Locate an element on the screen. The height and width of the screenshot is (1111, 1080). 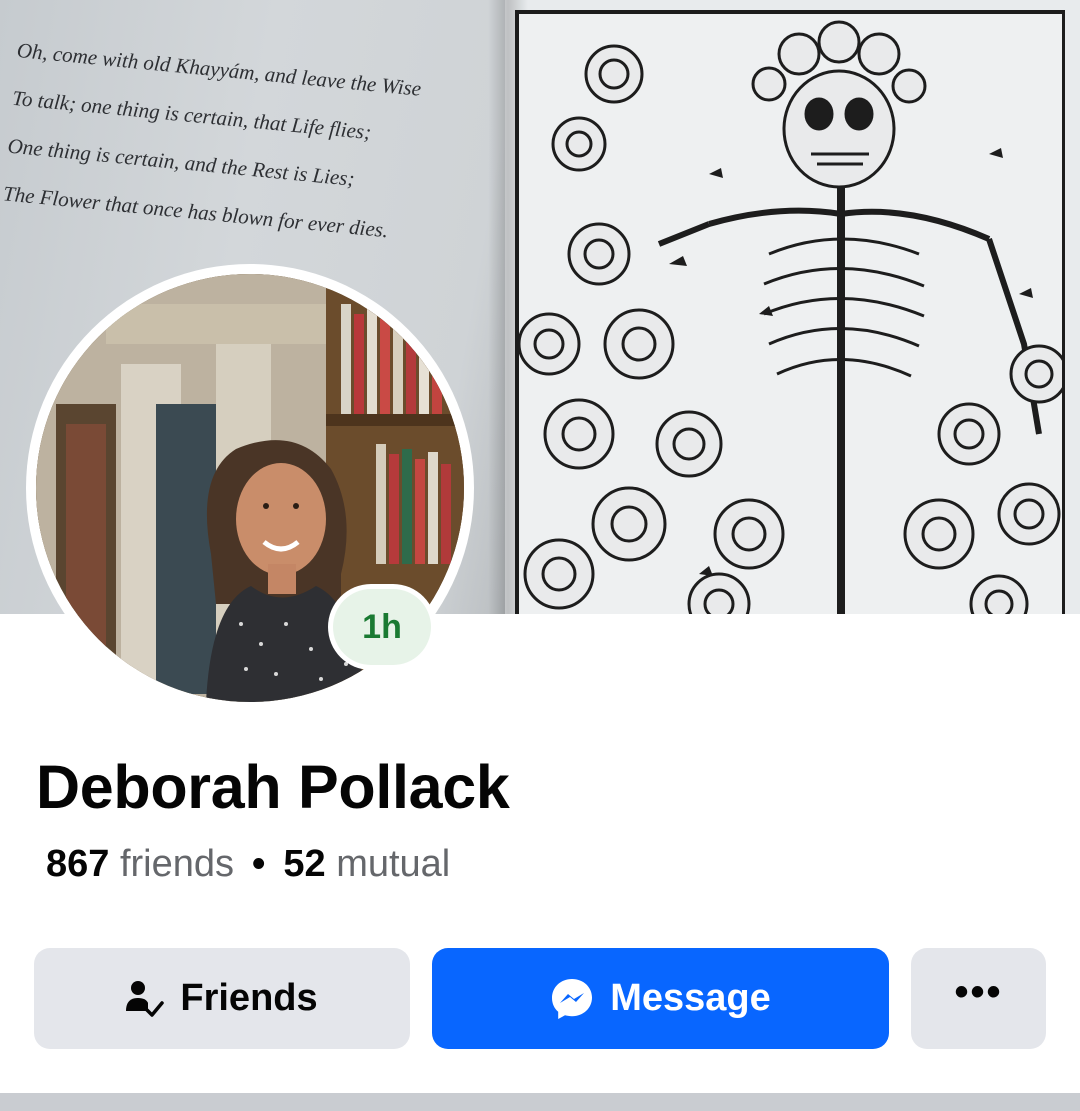
friends-label: friends is located at coordinates (177, 864).